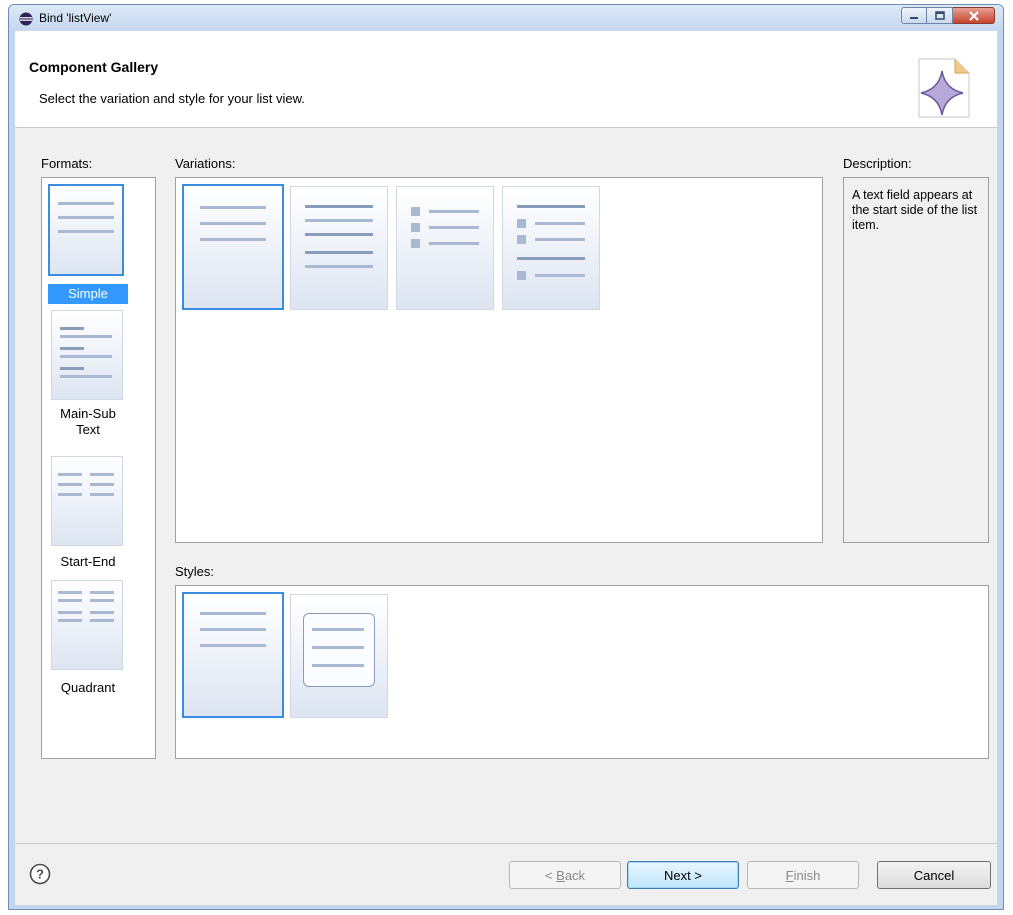 This screenshot has height=915, width=1013. I want to click on finish-button-rest: inish, so click(807, 875).